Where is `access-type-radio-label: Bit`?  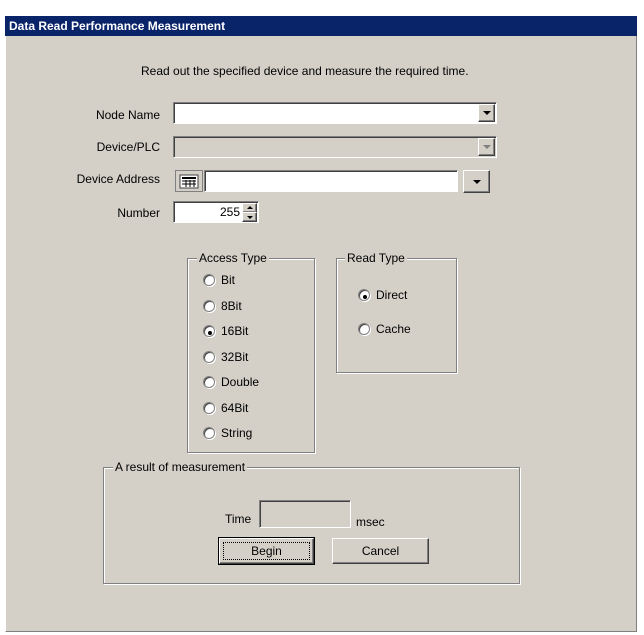 access-type-radio-label: Bit is located at coordinates (228, 280).